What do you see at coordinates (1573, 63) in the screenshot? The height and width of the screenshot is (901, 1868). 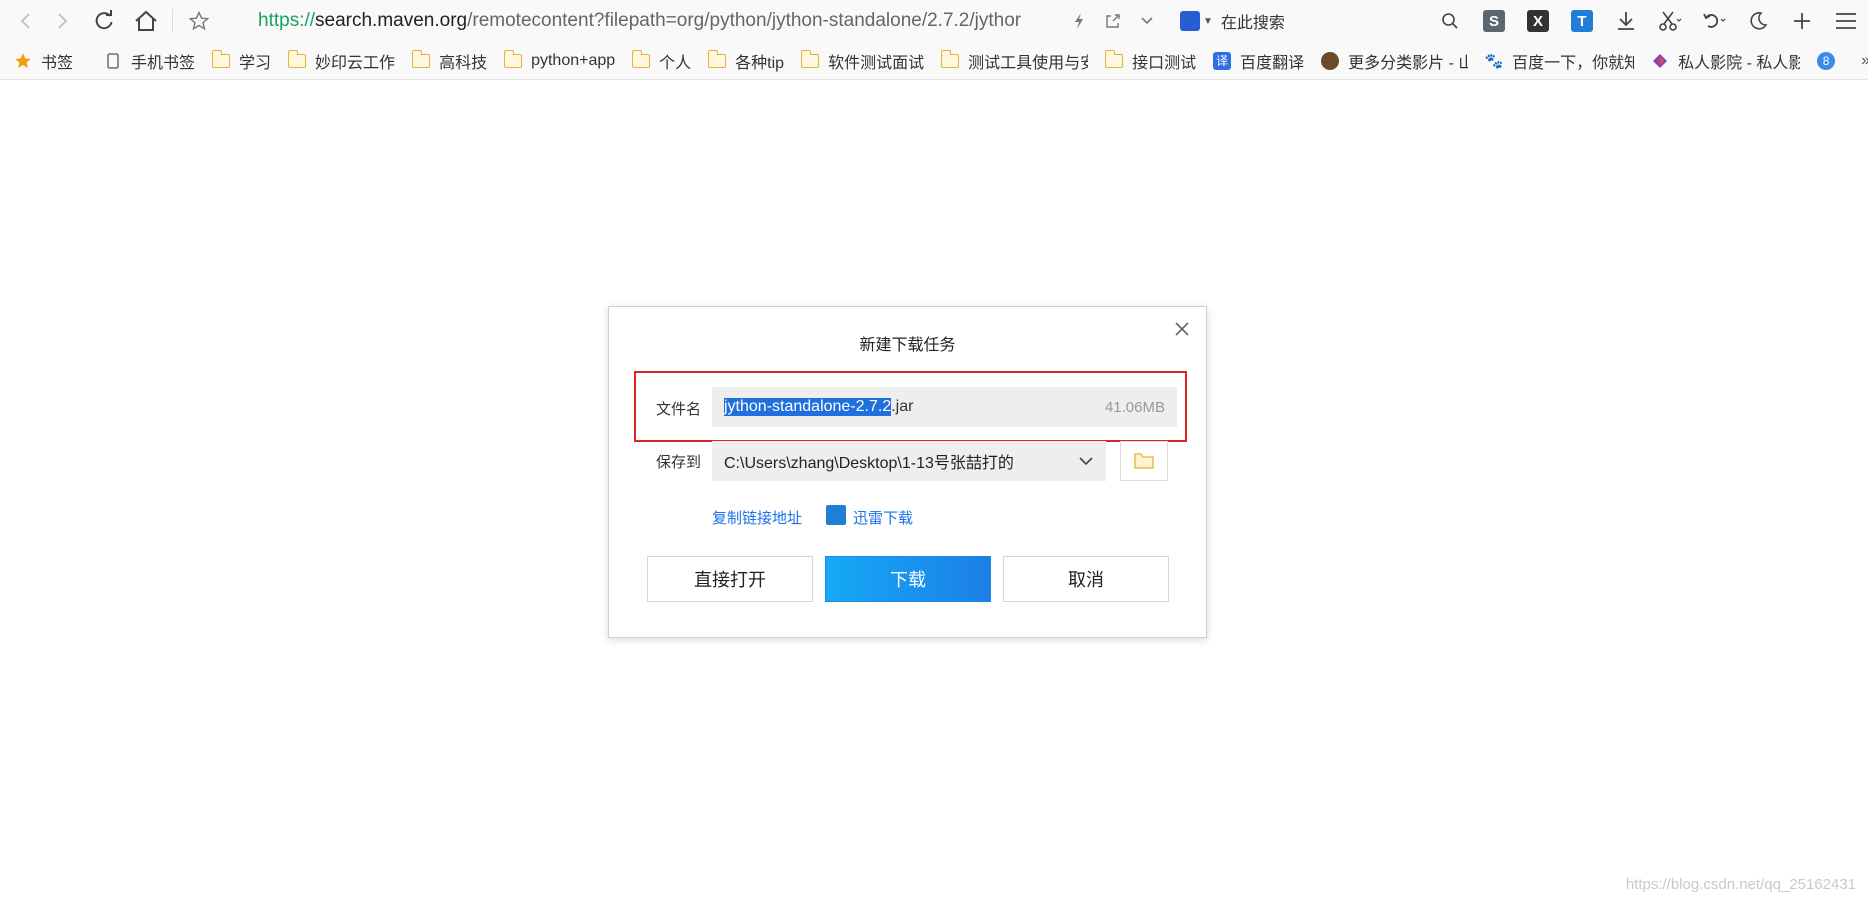 I see `bookmark-label: 百度一下，你就知` at bounding box center [1573, 63].